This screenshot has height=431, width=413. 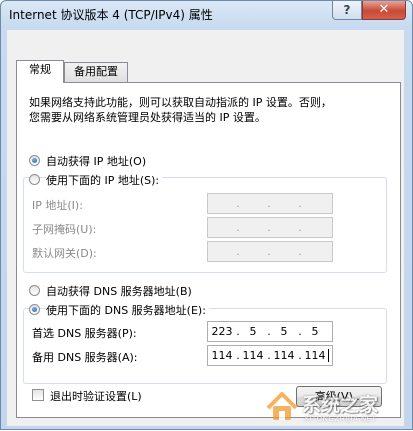 I want to click on preferred-dns-input: 223 . 5 . 5 . 5, so click(x=270, y=331).